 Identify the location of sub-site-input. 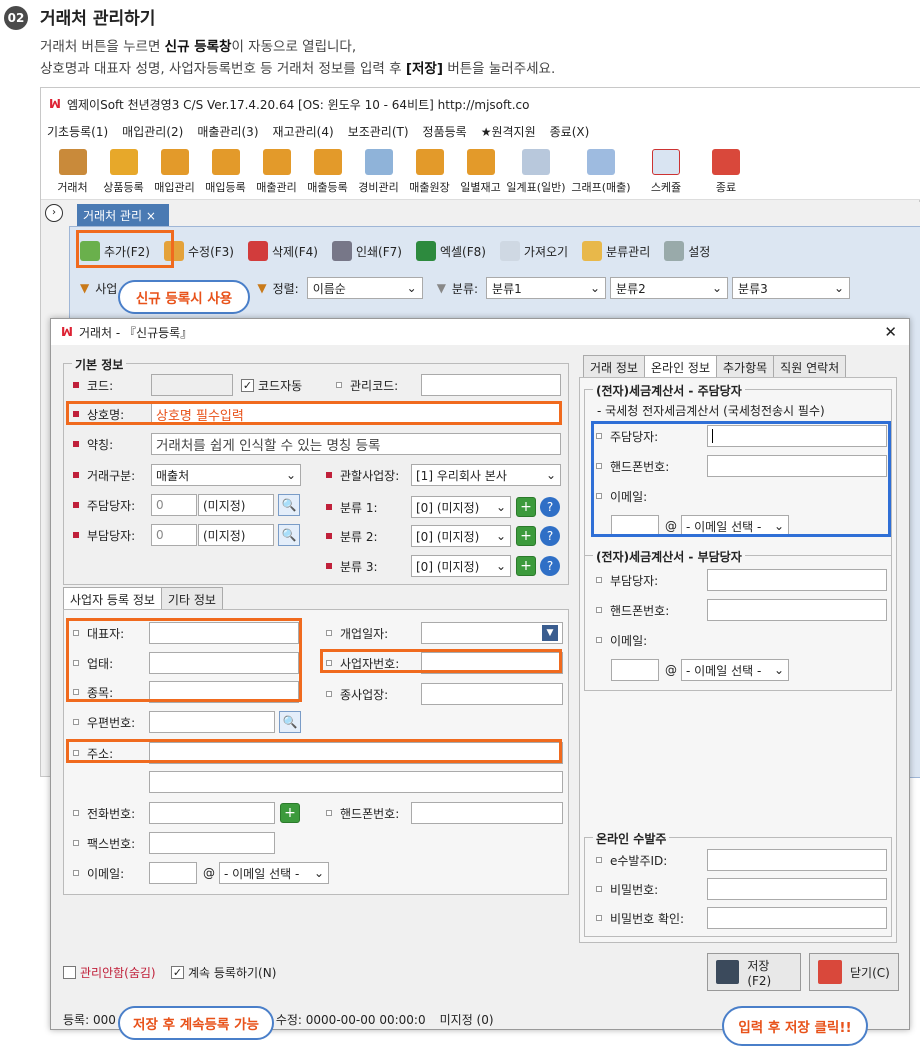
(492, 694).